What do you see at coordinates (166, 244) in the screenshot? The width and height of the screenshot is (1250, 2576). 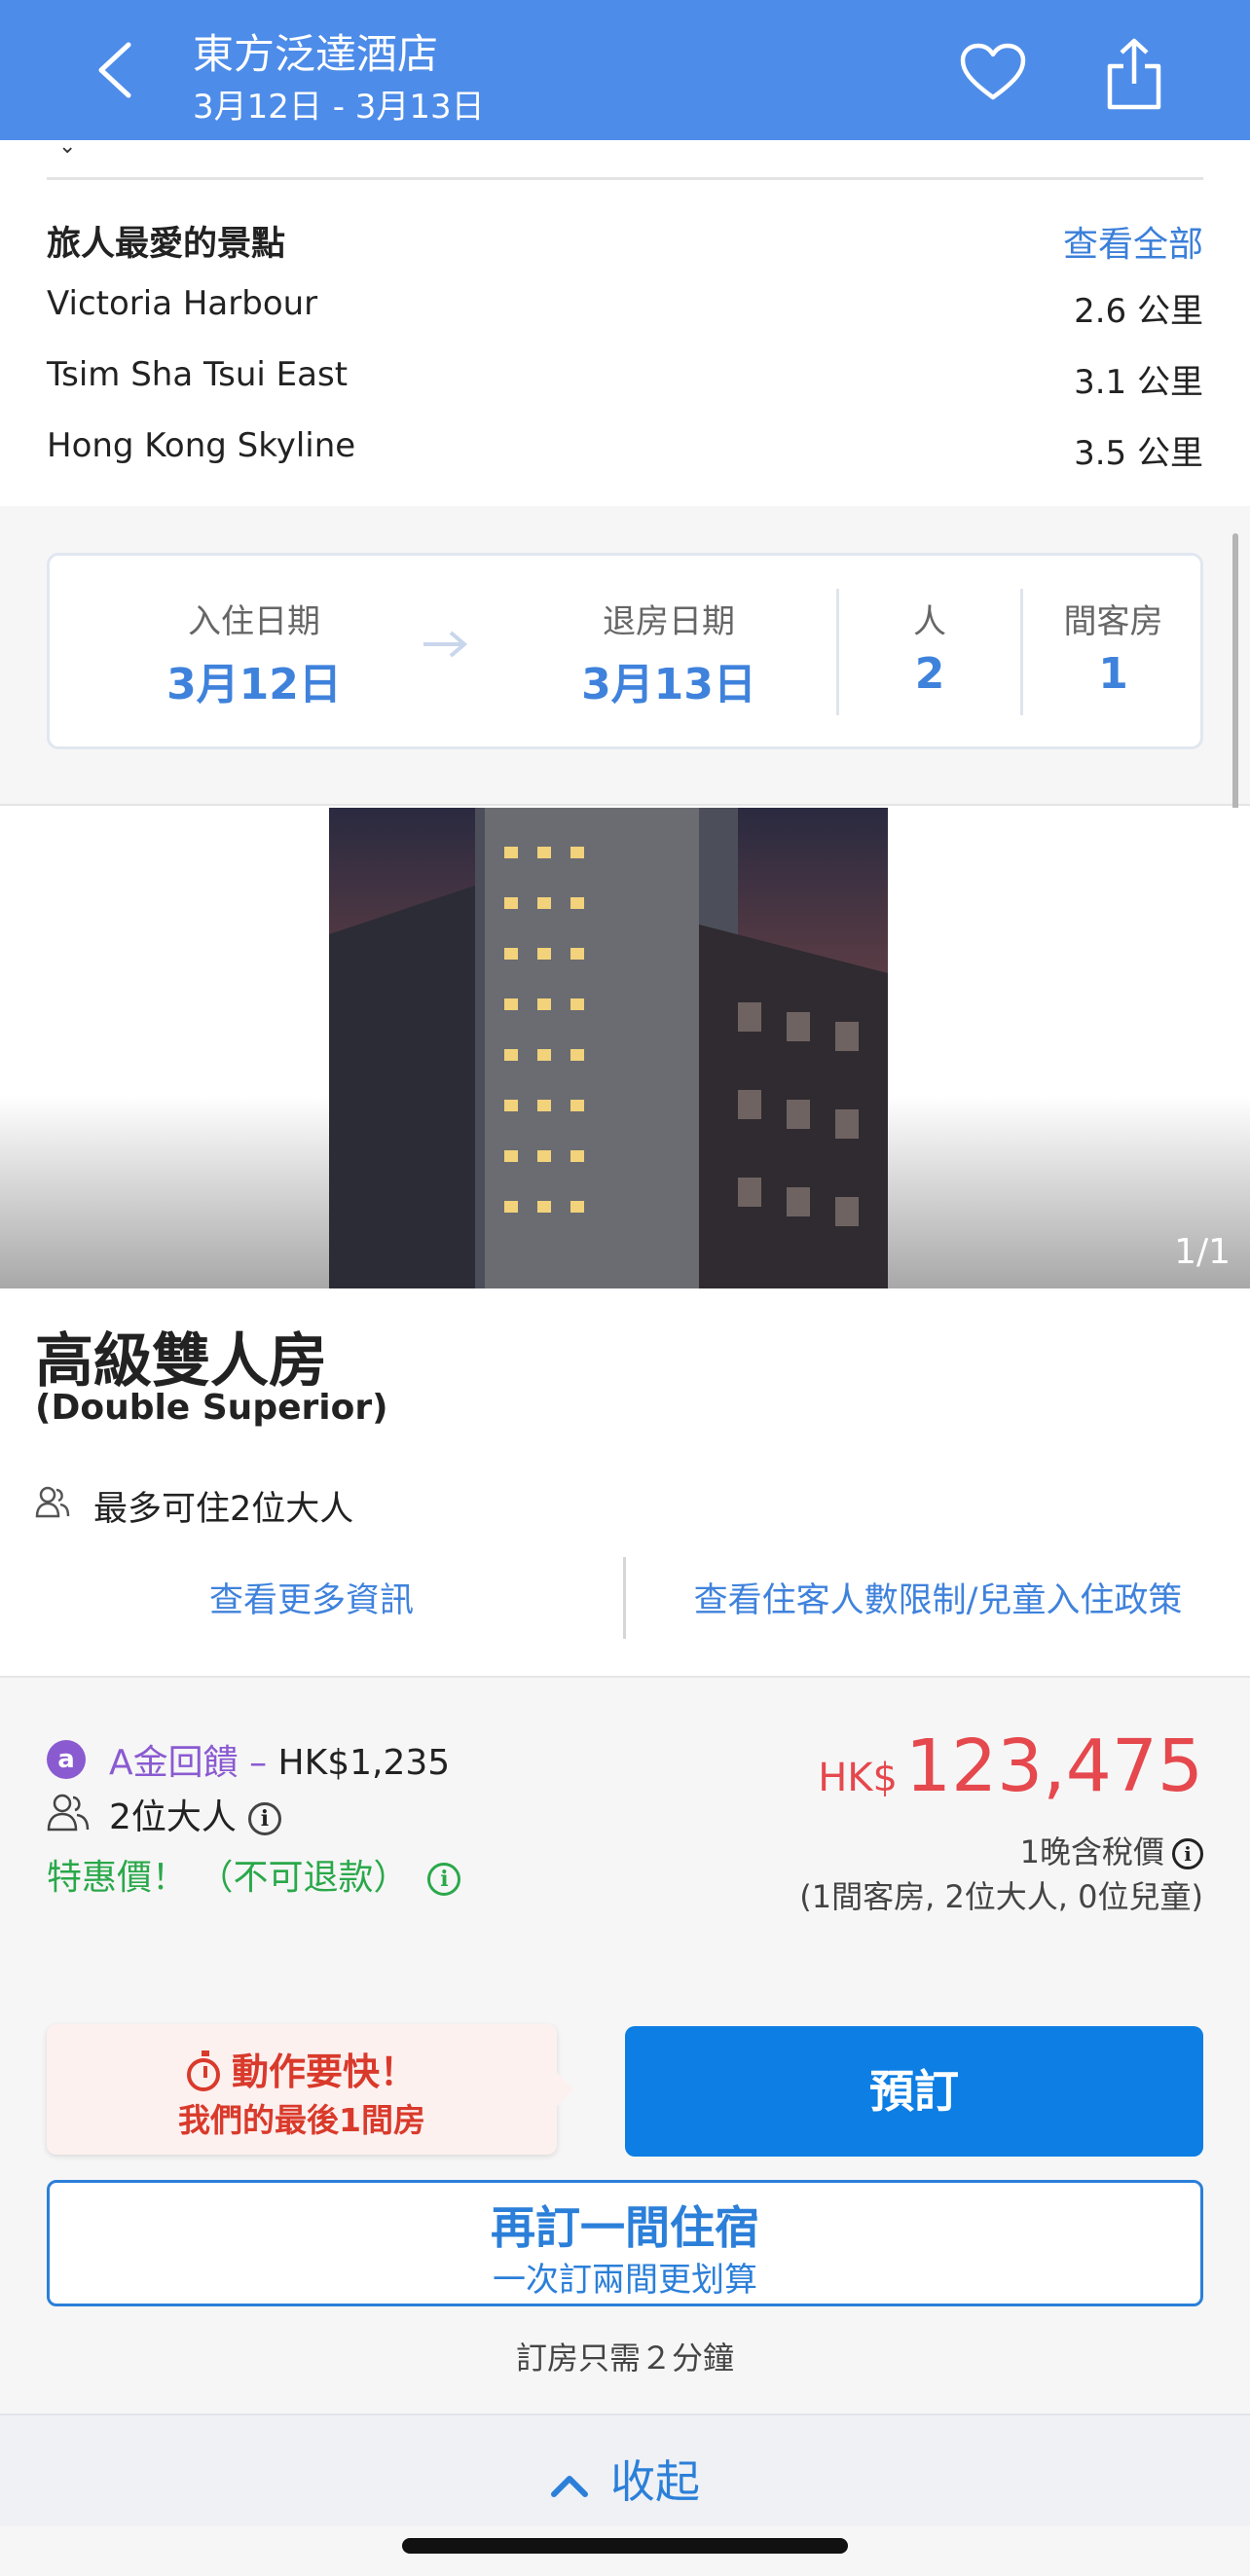 I see `attractions-title: 旅人最愛的景點` at bounding box center [166, 244].